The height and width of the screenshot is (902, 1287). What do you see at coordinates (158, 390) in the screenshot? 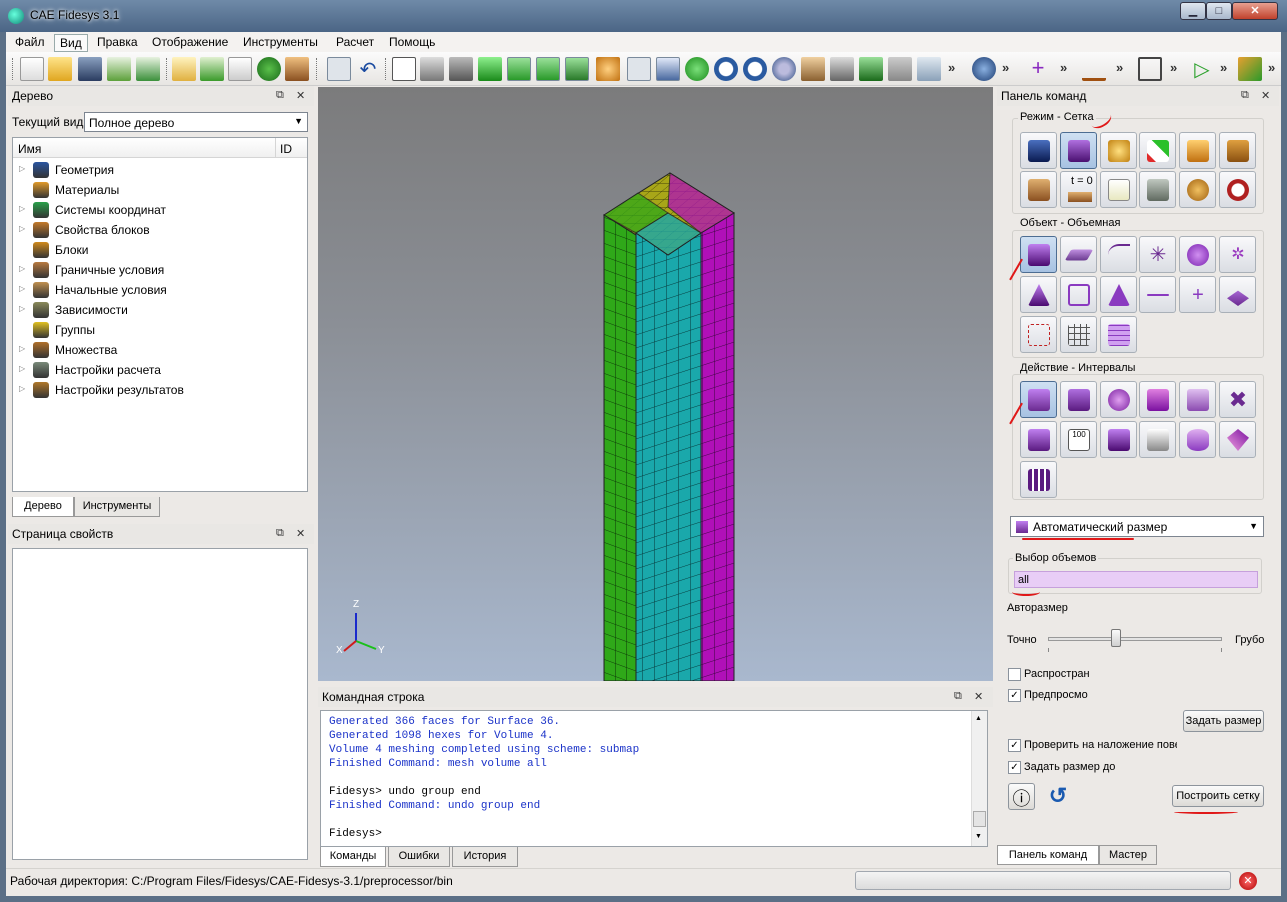
I see `tree-item: ▷ Настройки результатов` at bounding box center [158, 390].